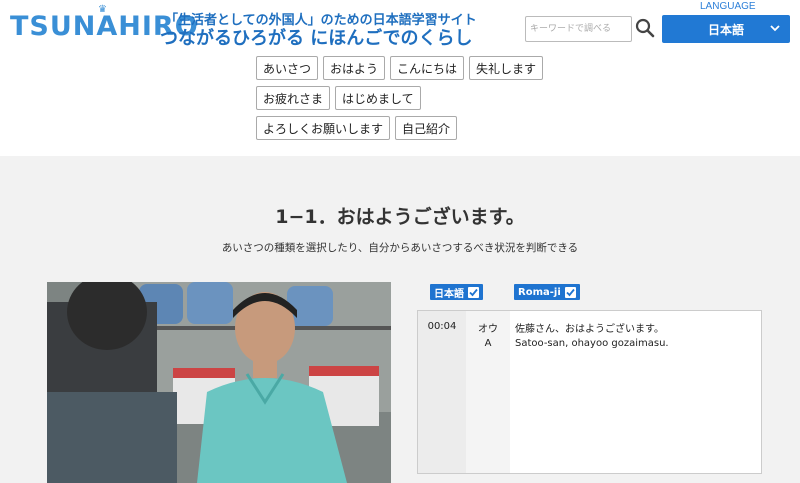 Image resolution: width=800 pixels, height=483 pixels. What do you see at coordinates (354, 68) in the screenshot?
I see `tag-button: おはよう` at bounding box center [354, 68].